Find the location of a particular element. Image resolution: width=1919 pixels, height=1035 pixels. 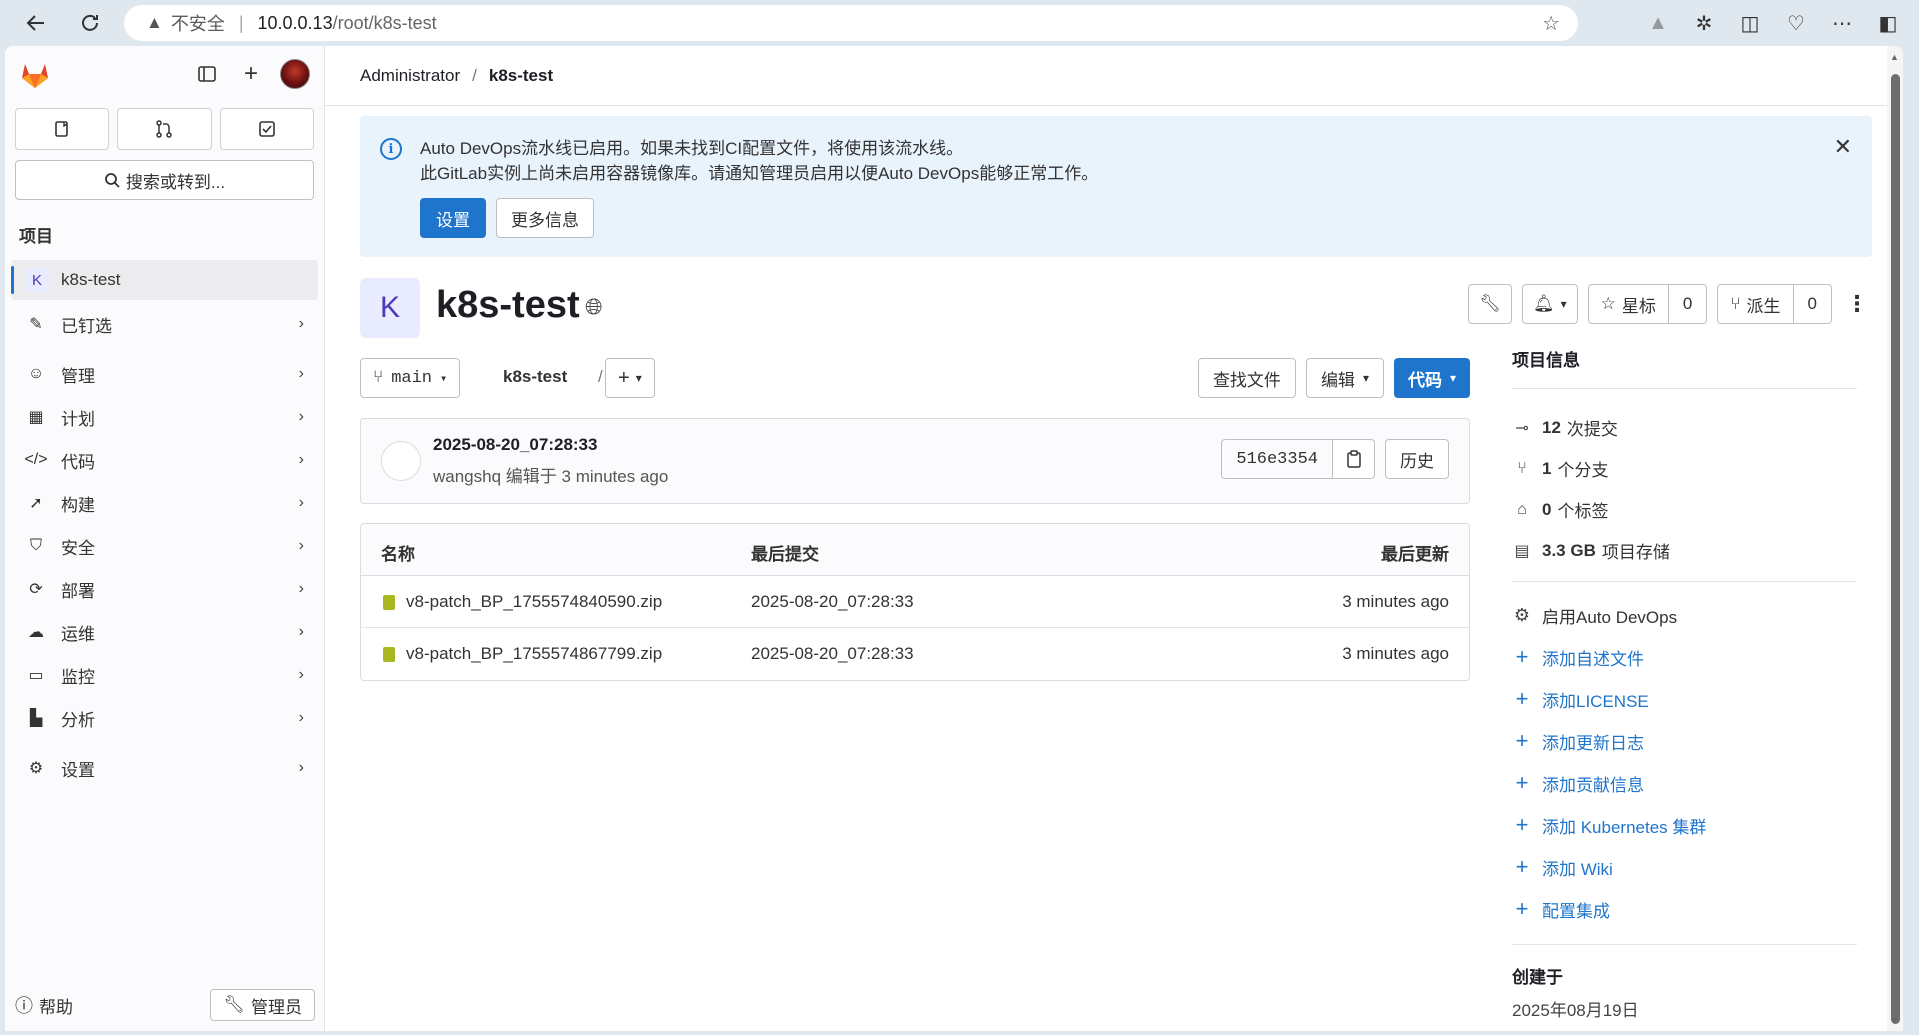

breadcrumb-current: k8s-test is located at coordinates (521, 76).